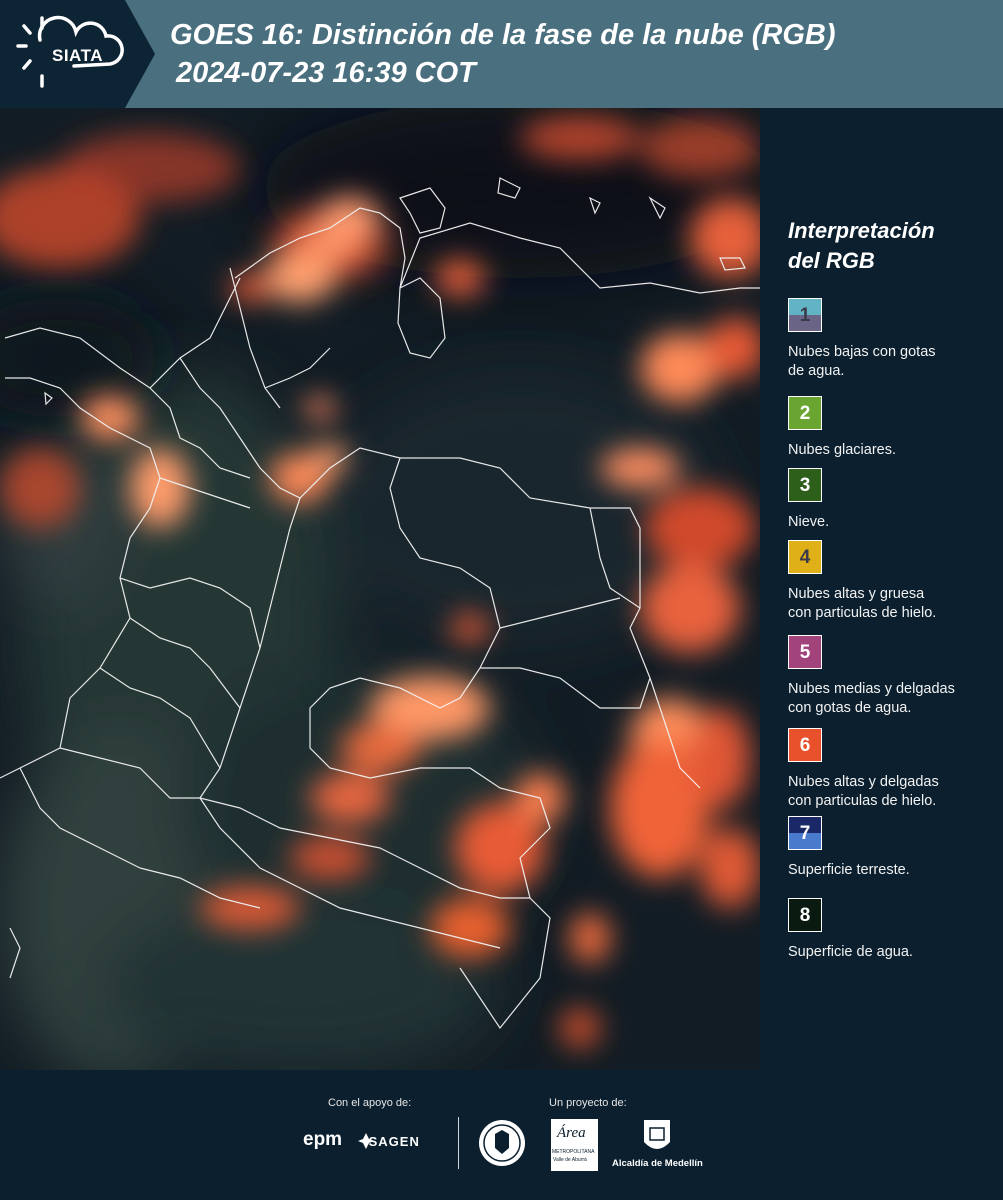  Describe the element at coordinates (862, 352) in the screenshot. I see `legend-label-line-1: Nubes bajas con gotas` at that location.